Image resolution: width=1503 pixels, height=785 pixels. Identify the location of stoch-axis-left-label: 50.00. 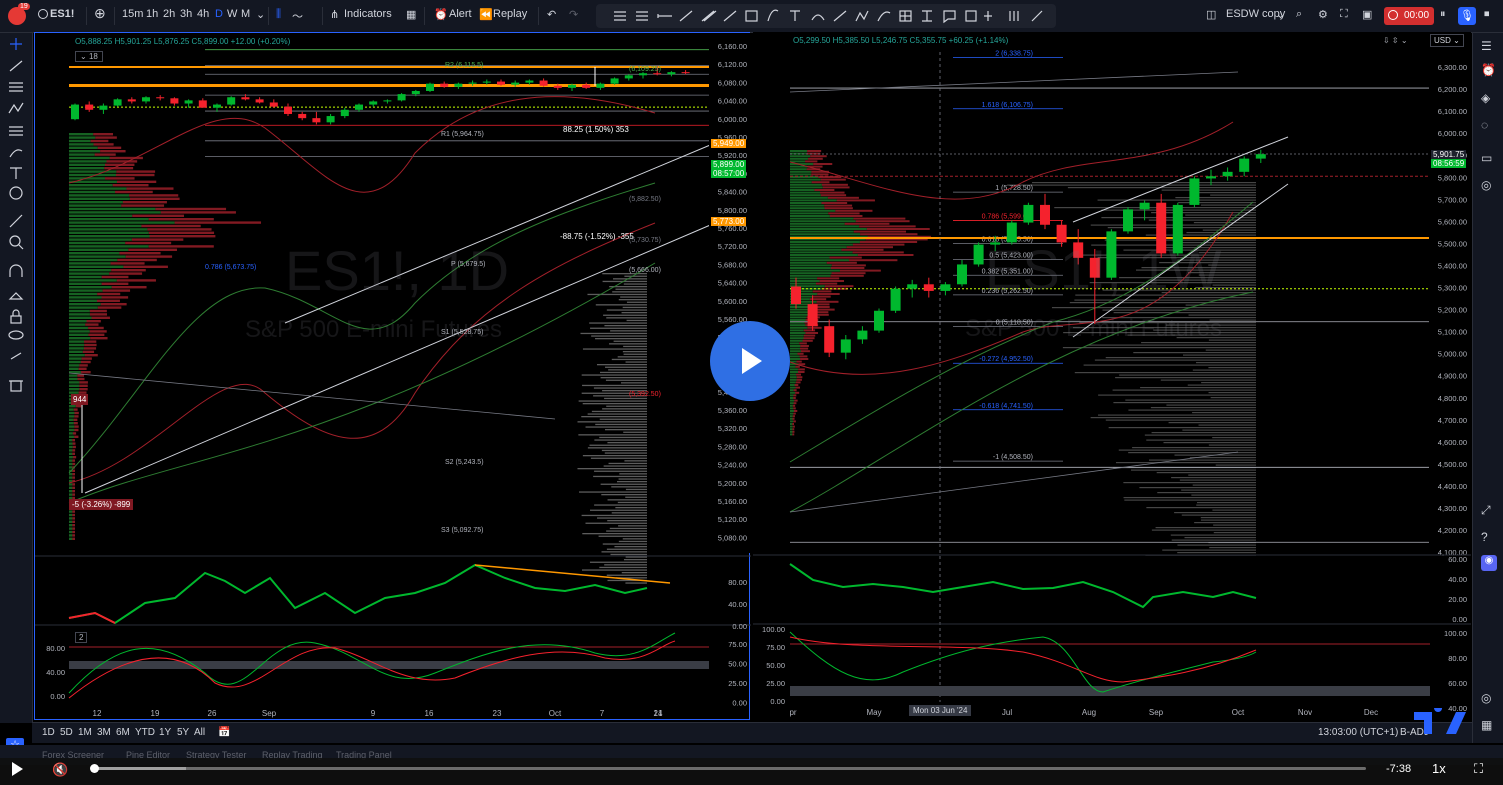
(775, 665).